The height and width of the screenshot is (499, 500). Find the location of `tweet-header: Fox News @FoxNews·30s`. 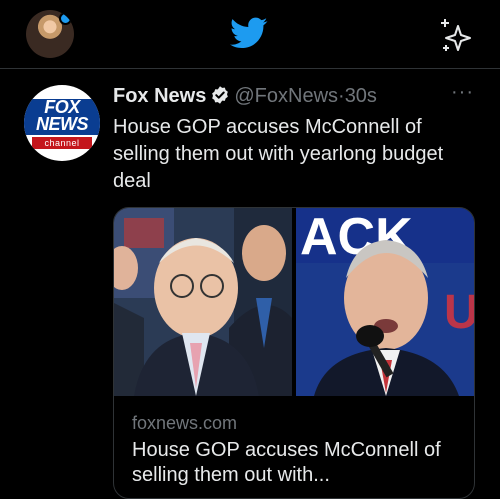

tweet-header: Fox News @FoxNews·30s is located at coordinates (245, 96).